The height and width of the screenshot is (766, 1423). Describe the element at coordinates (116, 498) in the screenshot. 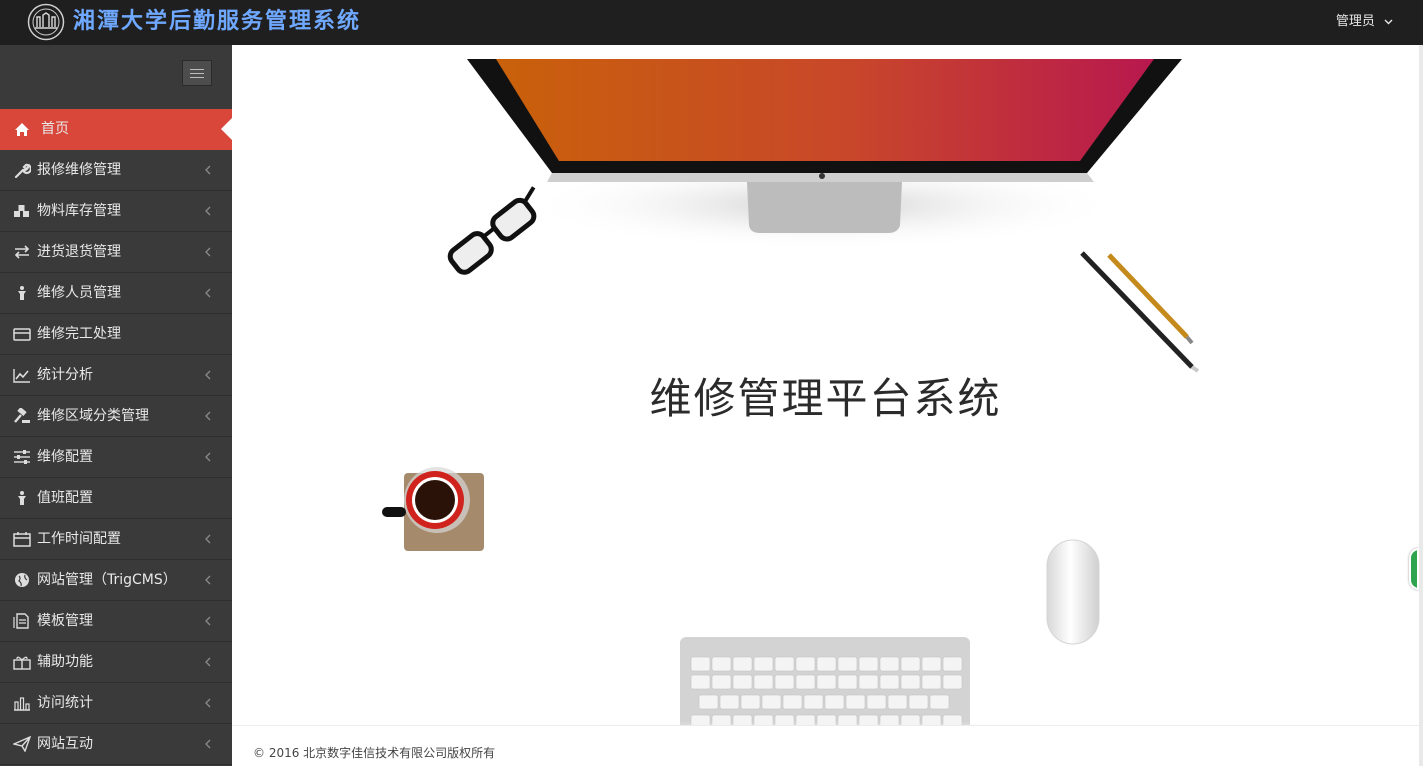

I see `sidebar-item: 值班配置` at that location.